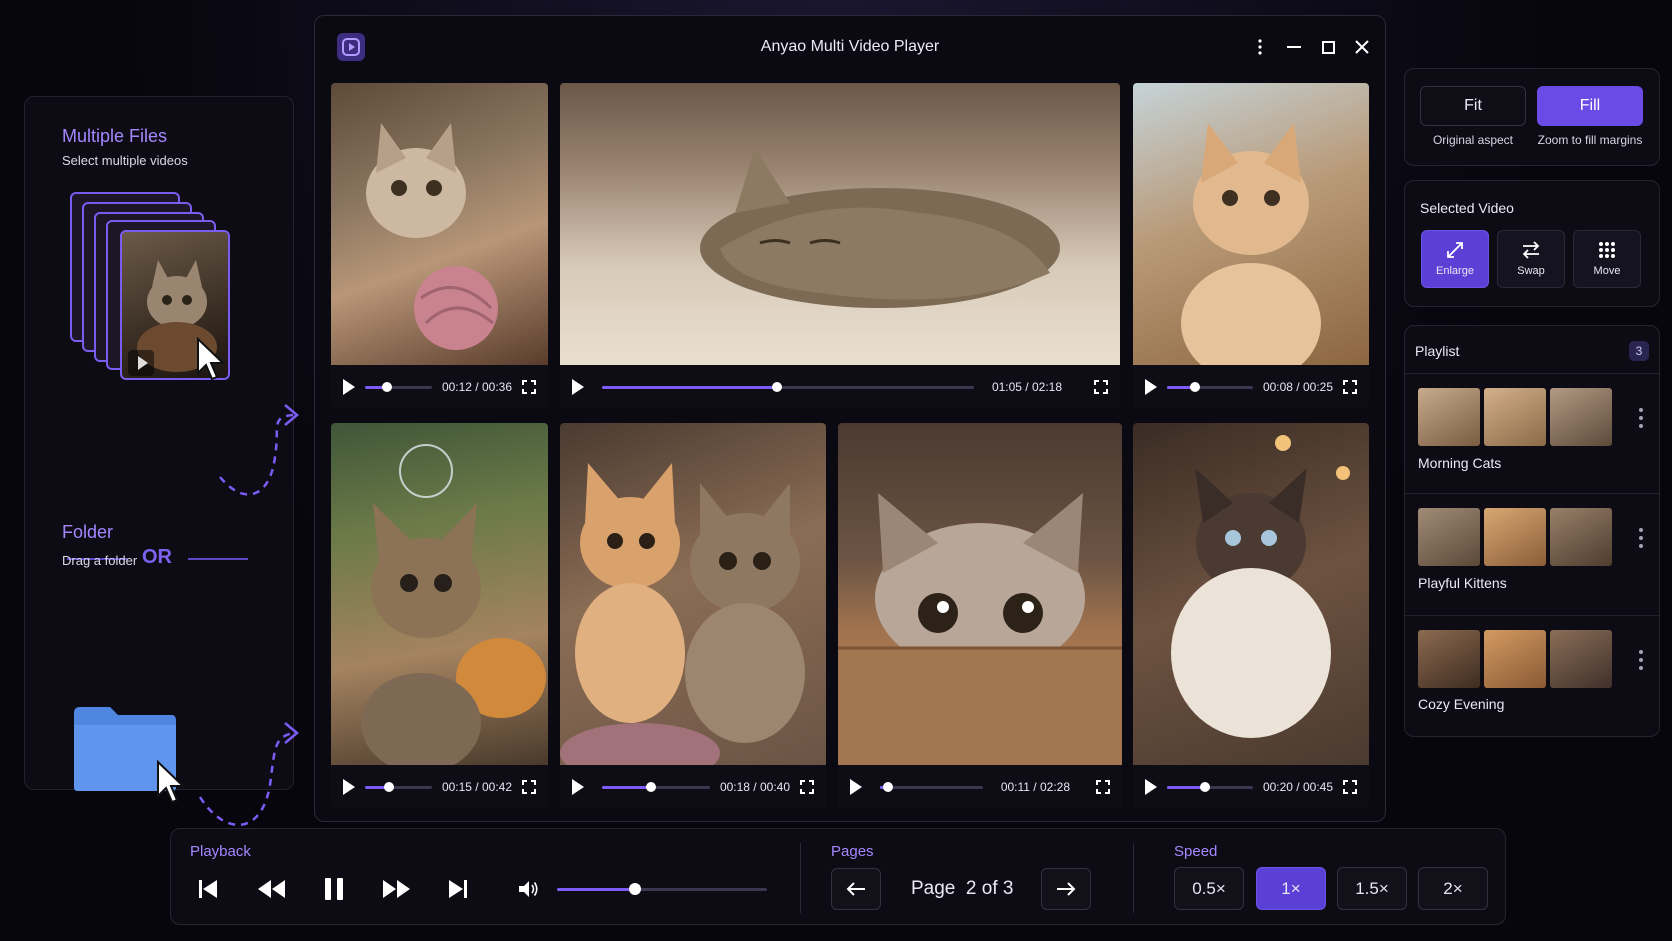 The height and width of the screenshot is (941, 1672). I want to click on video-tile: 00:12 / 00:36, so click(439, 246).